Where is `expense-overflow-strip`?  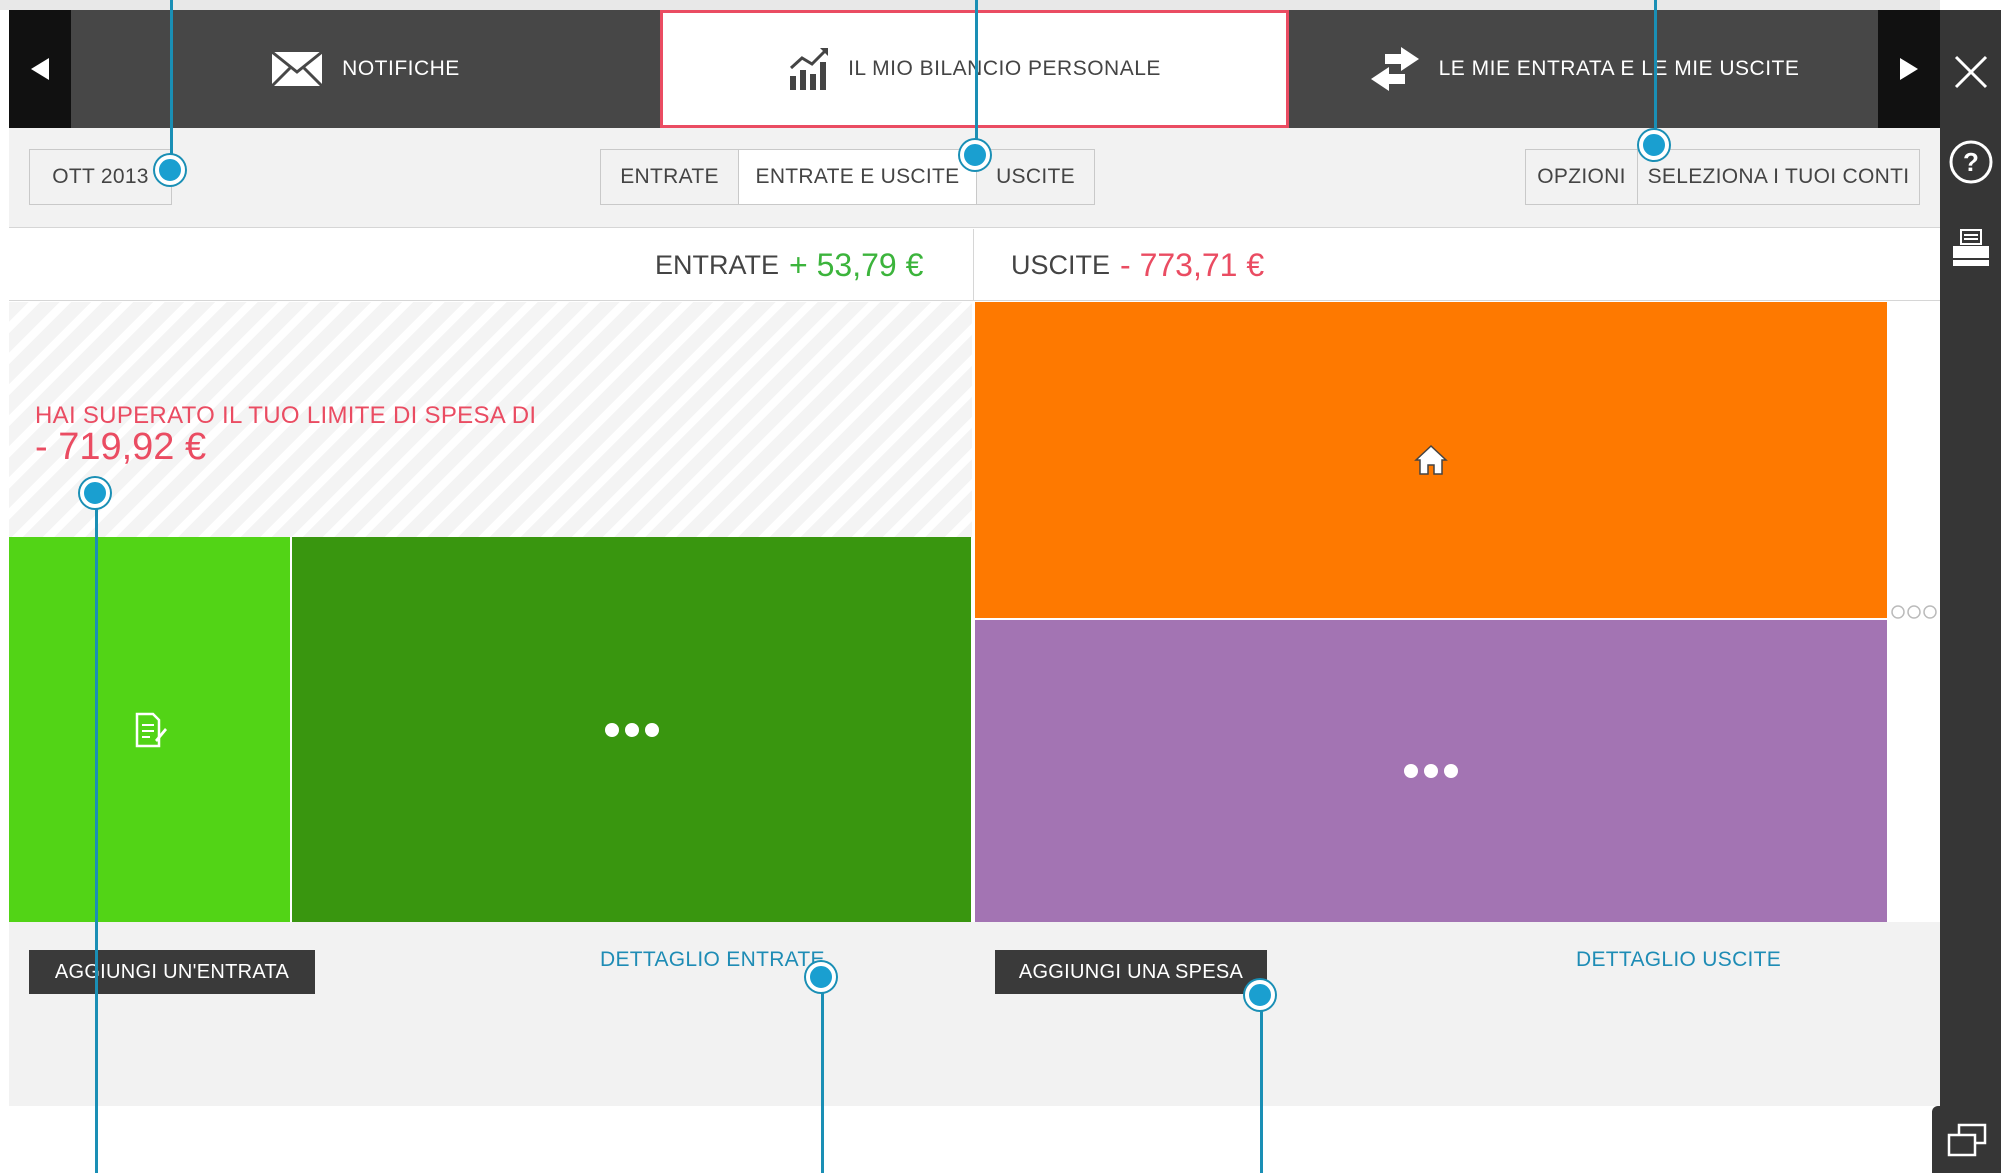 expense-overflow-strip is located at coordinates (1913, 612).